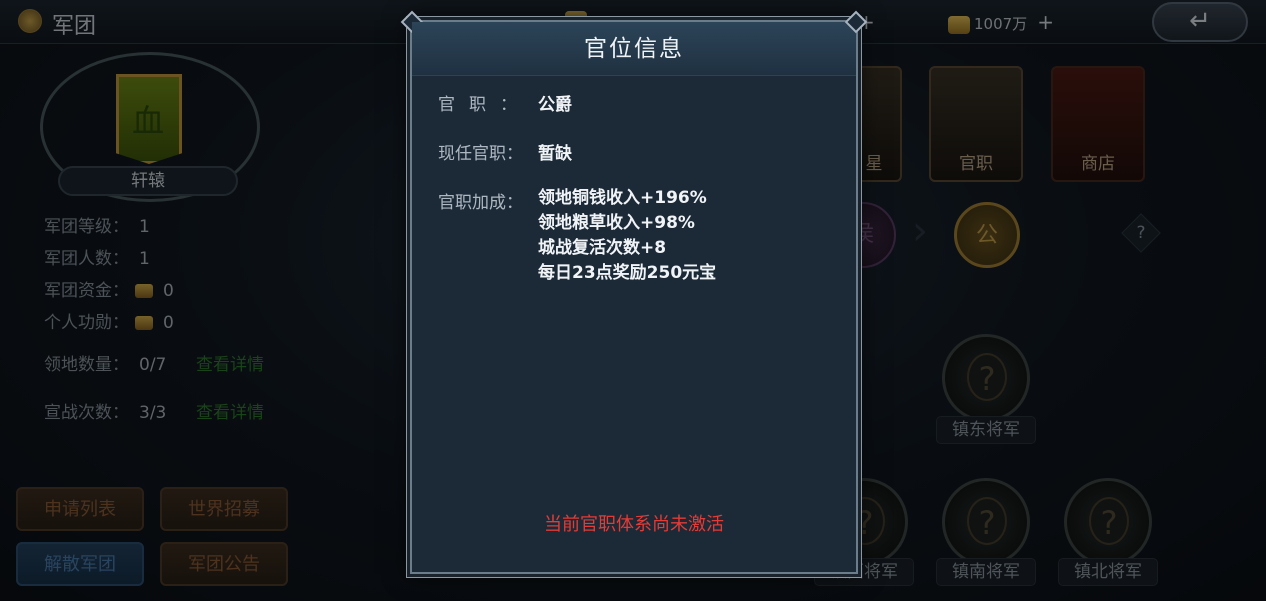 This screenshot has width=1266, height=601. Describe the element at coordinates (555, 105) in the screenshot. I see `position-value: 公爵` at that location.